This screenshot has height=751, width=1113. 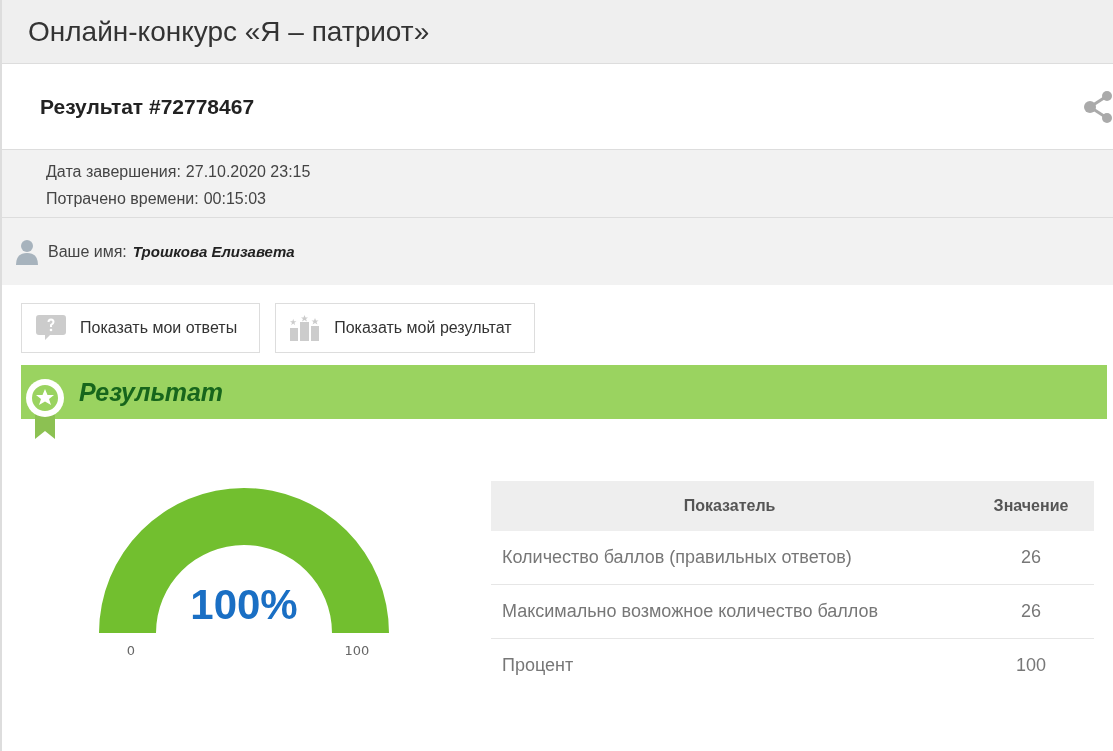 I want to click on info-label: Потрачено времени:, so click(x=122, y=199).